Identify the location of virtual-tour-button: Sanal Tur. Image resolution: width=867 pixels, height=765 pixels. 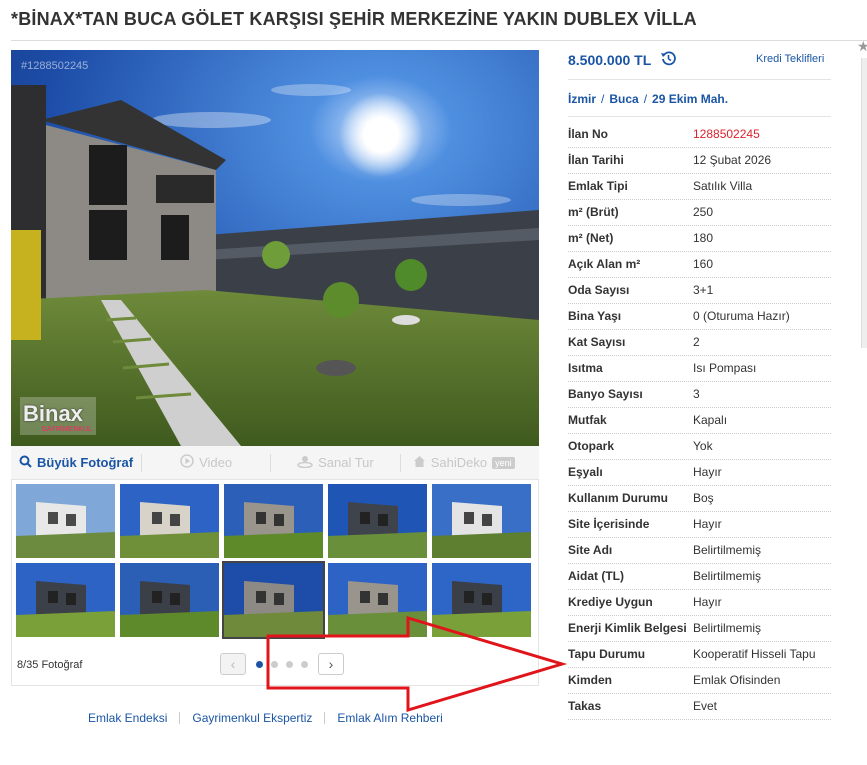
(335, 463).